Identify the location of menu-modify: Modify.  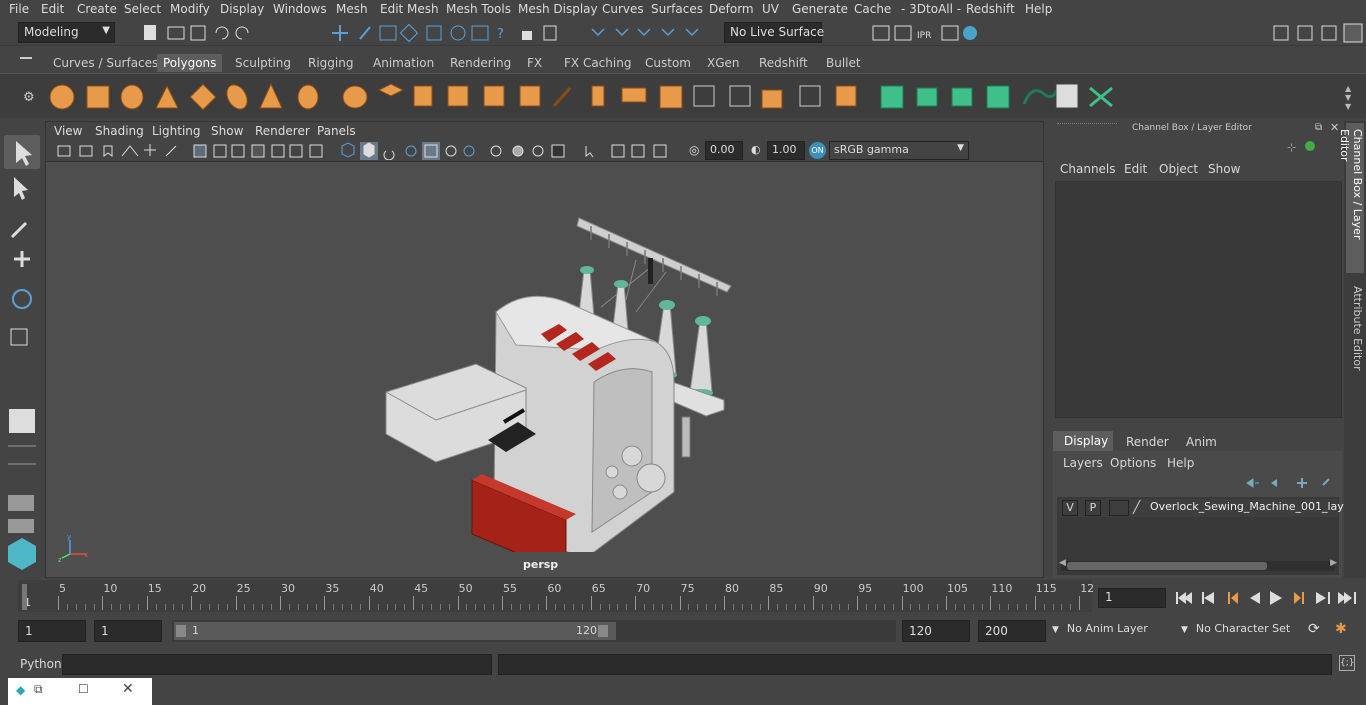
(190, 9).